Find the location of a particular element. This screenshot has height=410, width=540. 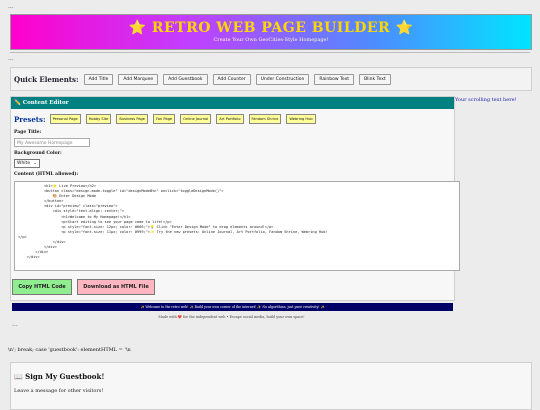

preset-business-page-button: Business Page is located at coordinates (132, 119).